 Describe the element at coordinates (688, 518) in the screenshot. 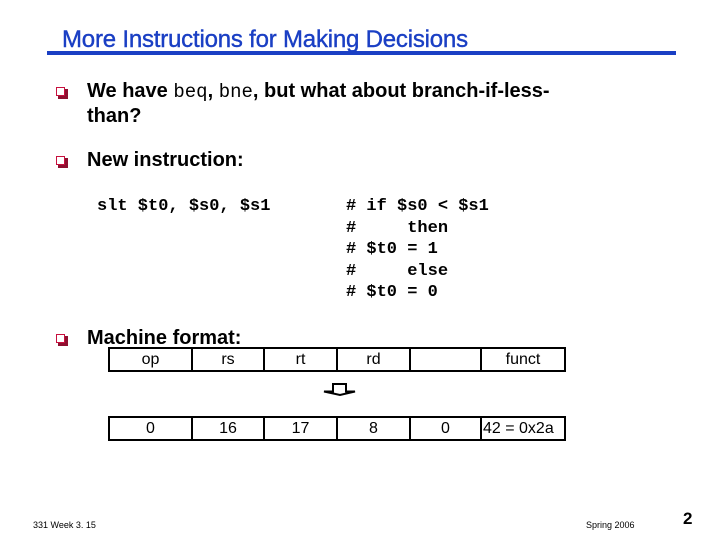

I see `page-number: 2` at that location.